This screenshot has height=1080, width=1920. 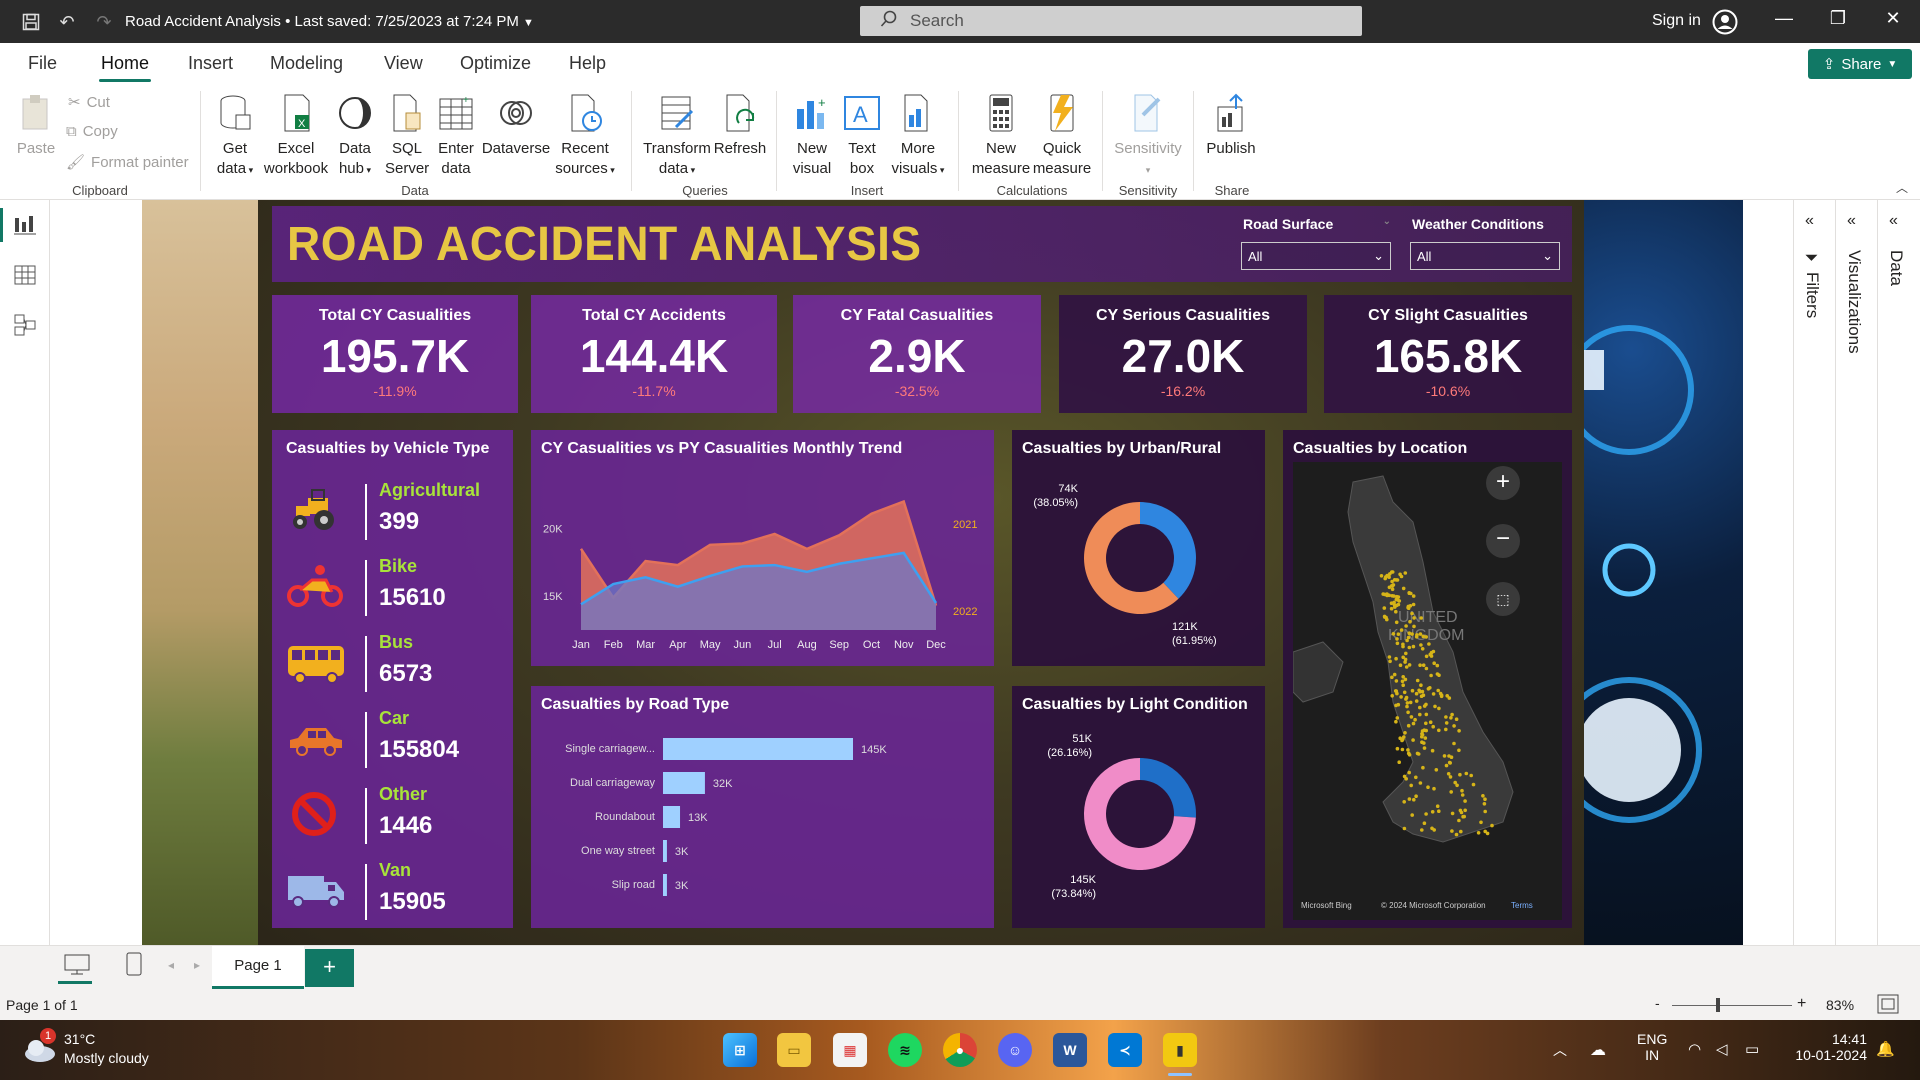 What do you see at coordinates (1448, 354) in the screenshot?
I see `kpi-card-slight-casualties: CY Slight Casualities 165.8K -10.6%` at bounding box center [1448, 354].